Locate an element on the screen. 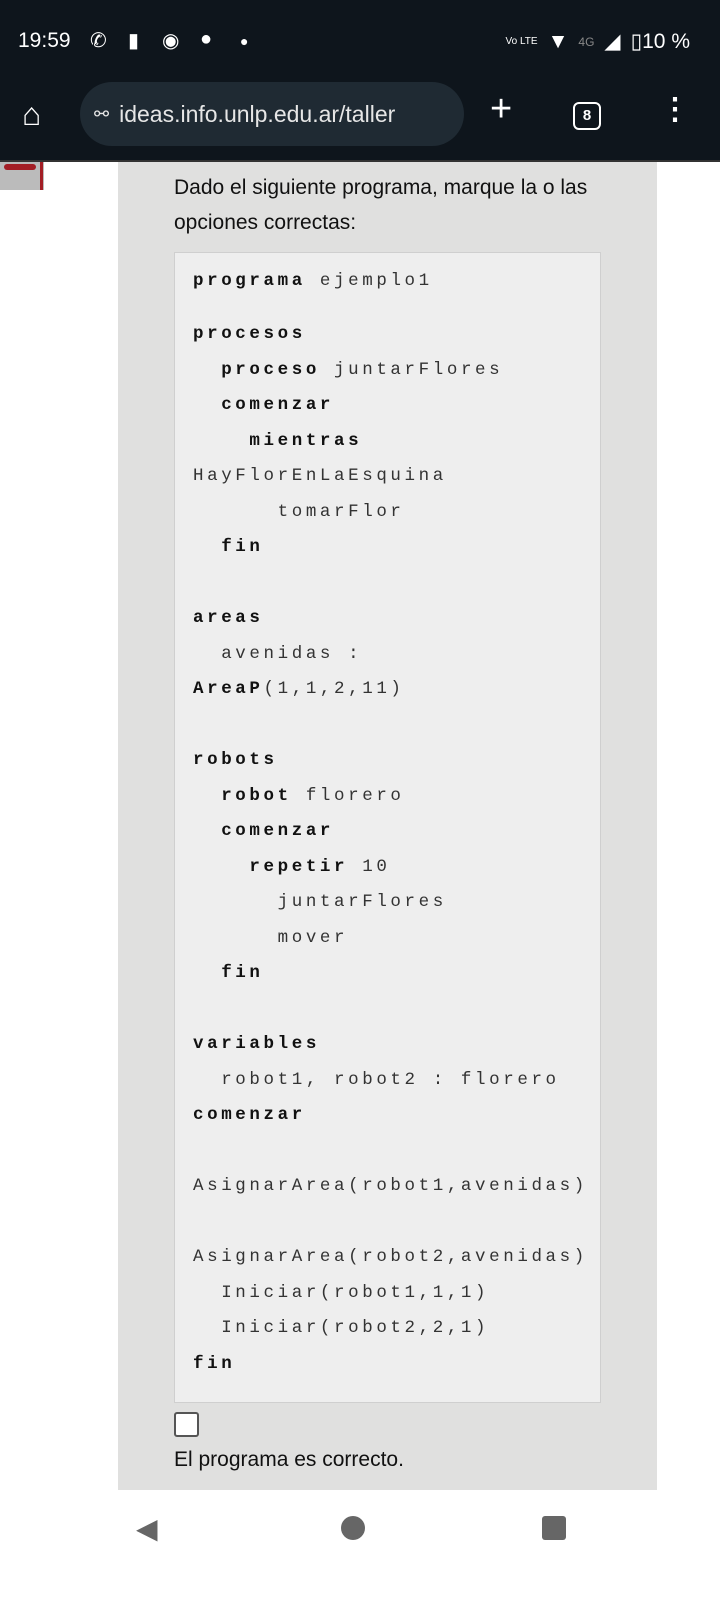 This screenshot has height=1600, width=720. more-notifications-icon: ● is located at coordinates (244, 41).